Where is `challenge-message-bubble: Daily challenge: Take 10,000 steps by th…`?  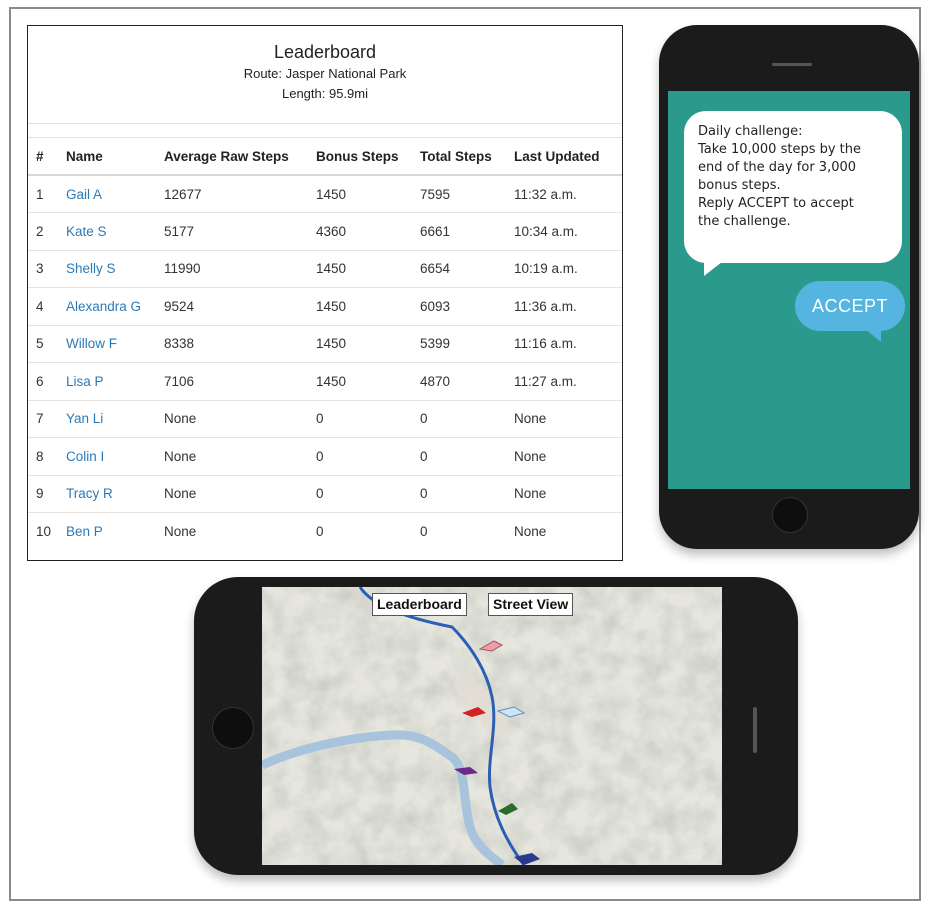 challenge-message-bubble: Daily challenge: Take 10,000 steps by th… is located at coordinates (793, 193).